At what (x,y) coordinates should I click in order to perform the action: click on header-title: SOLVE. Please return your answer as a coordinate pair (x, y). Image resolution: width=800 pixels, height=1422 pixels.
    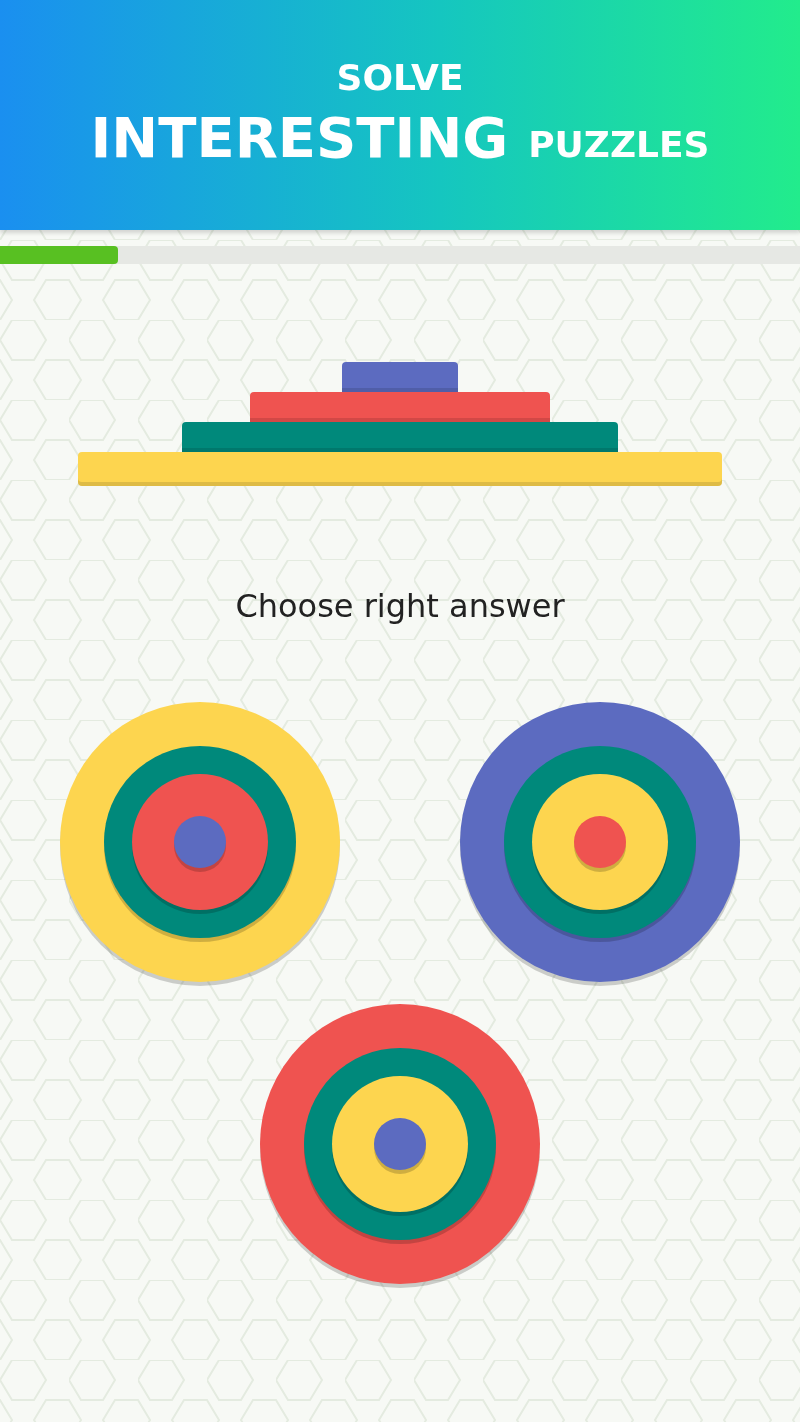
    Looking at the image, I should click on (400, 78).